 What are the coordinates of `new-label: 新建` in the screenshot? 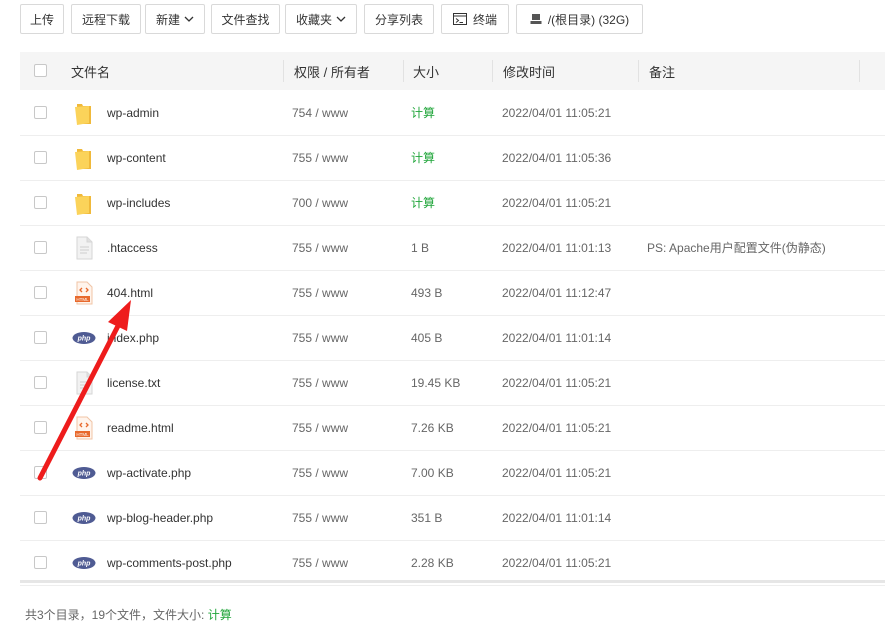 It's located at (167, 19).